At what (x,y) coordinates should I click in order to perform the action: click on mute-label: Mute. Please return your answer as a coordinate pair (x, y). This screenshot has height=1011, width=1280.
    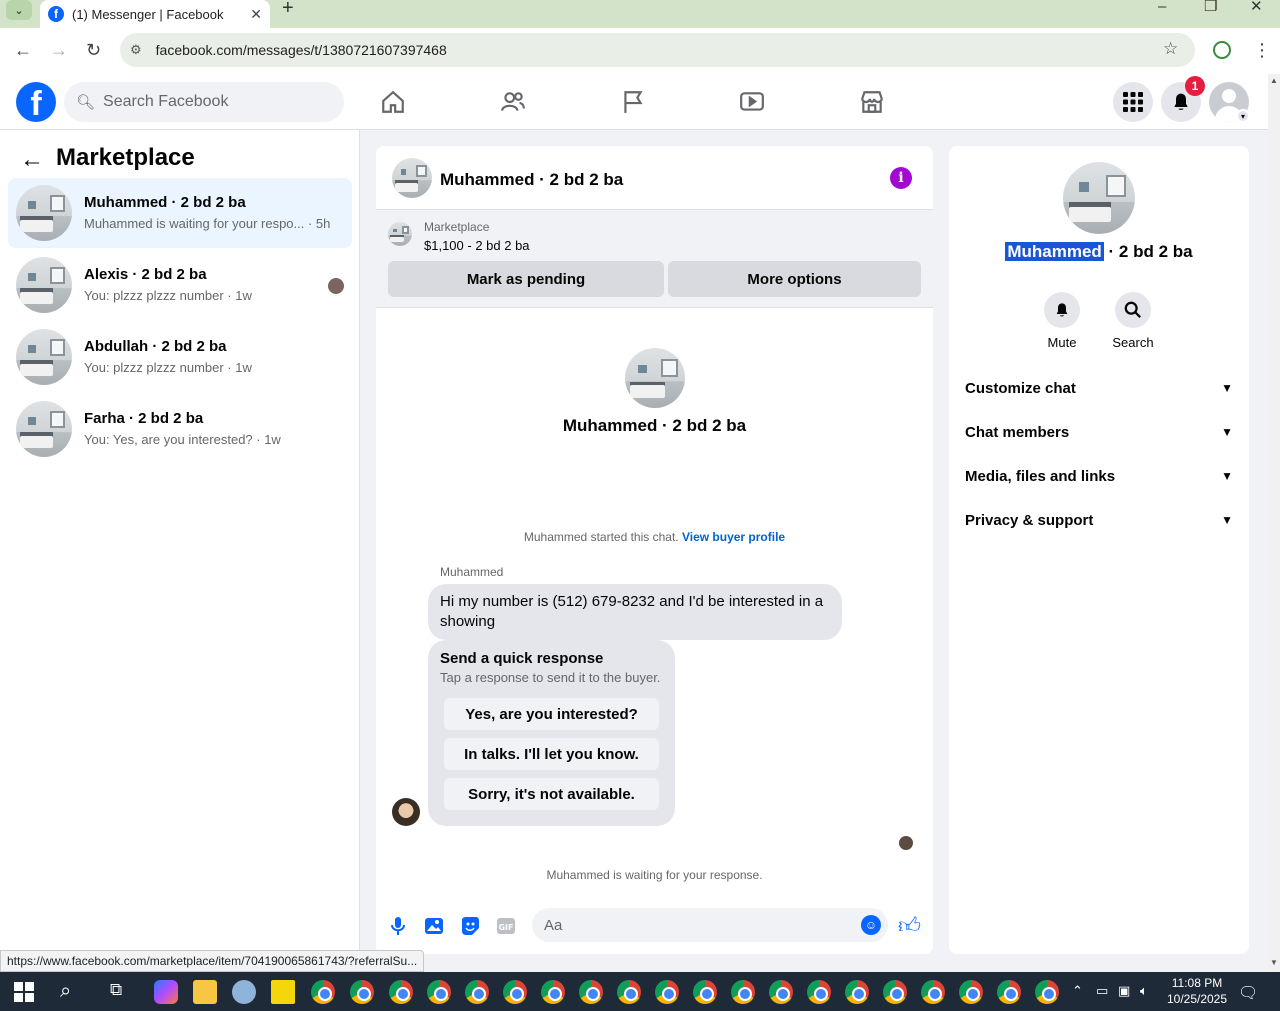
    Looking at the image, I should click on (1062, 342).